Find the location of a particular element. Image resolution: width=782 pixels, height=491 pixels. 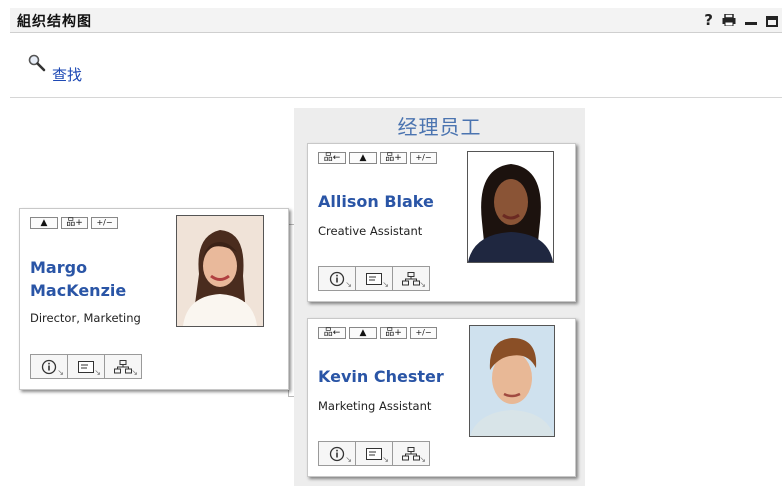

window-title: 組织结构图 is located at coordinates (54, 22).